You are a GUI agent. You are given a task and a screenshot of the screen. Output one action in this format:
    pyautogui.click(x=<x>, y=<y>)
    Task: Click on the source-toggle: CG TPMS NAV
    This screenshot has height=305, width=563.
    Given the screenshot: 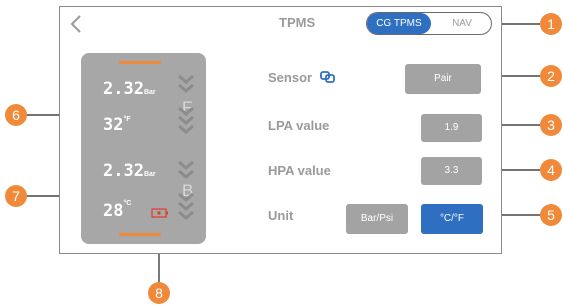 What is the action you would take?
    pyautogui.click(x=429, y=23)
    